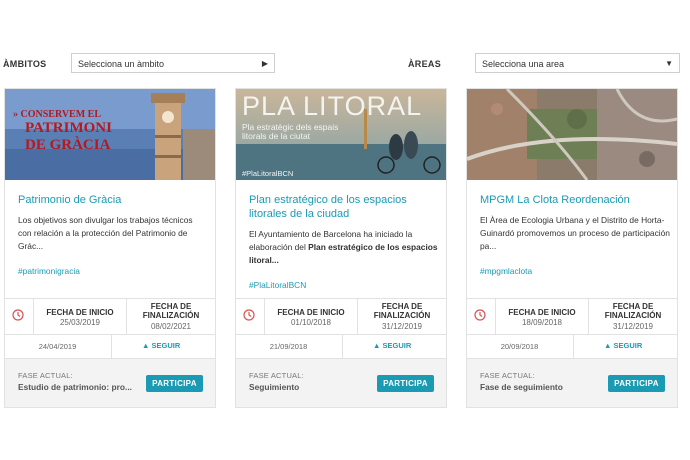 The width and height of the screenshot is (690, 460). I want to click on card-image-la-clota, so click(572, 134).